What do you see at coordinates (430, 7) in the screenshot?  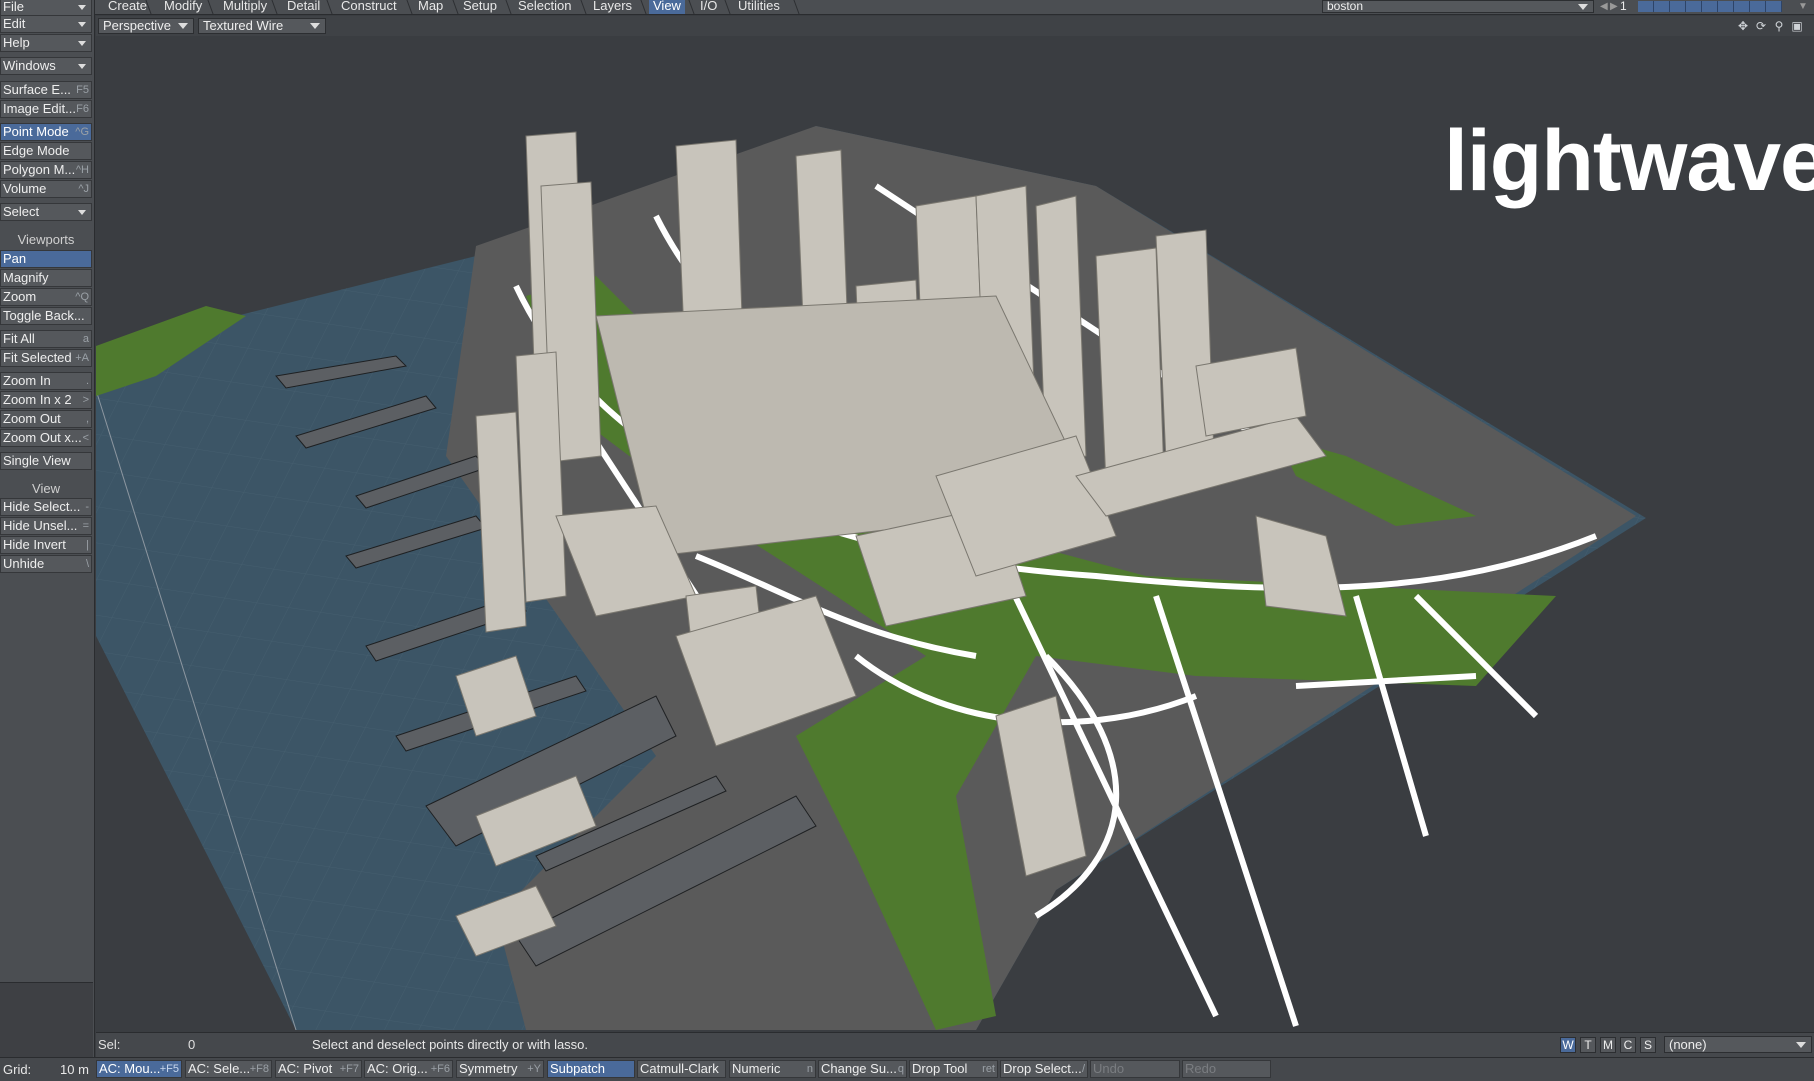 I see `tab-map: Map` at bounding box center [430, 7].